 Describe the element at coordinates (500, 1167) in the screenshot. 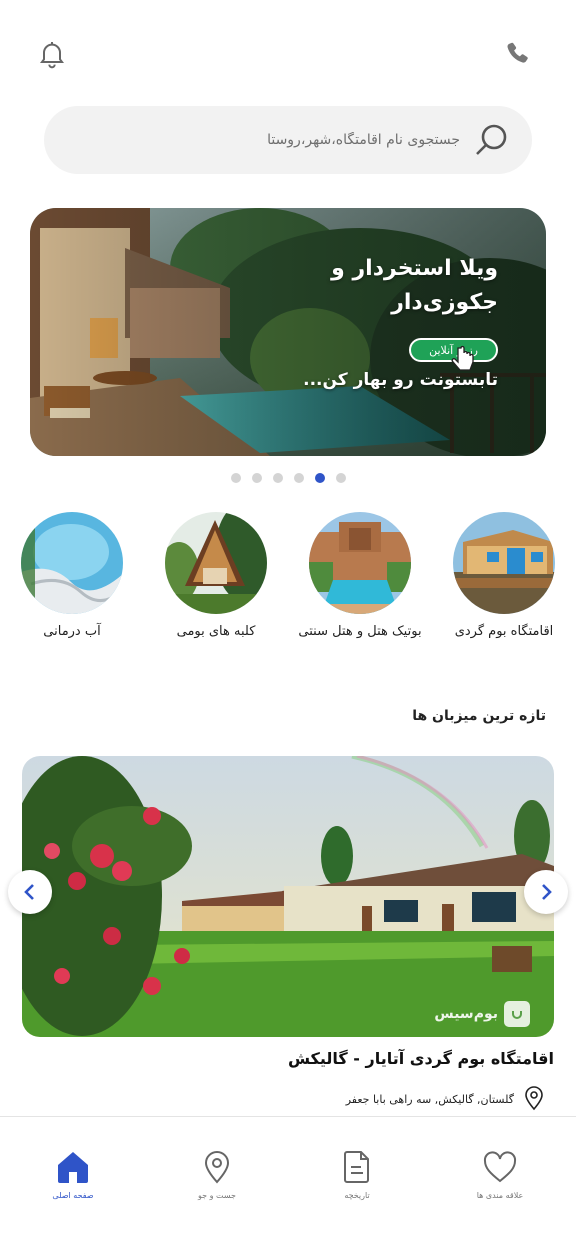

I see `heart-icon` at that location.